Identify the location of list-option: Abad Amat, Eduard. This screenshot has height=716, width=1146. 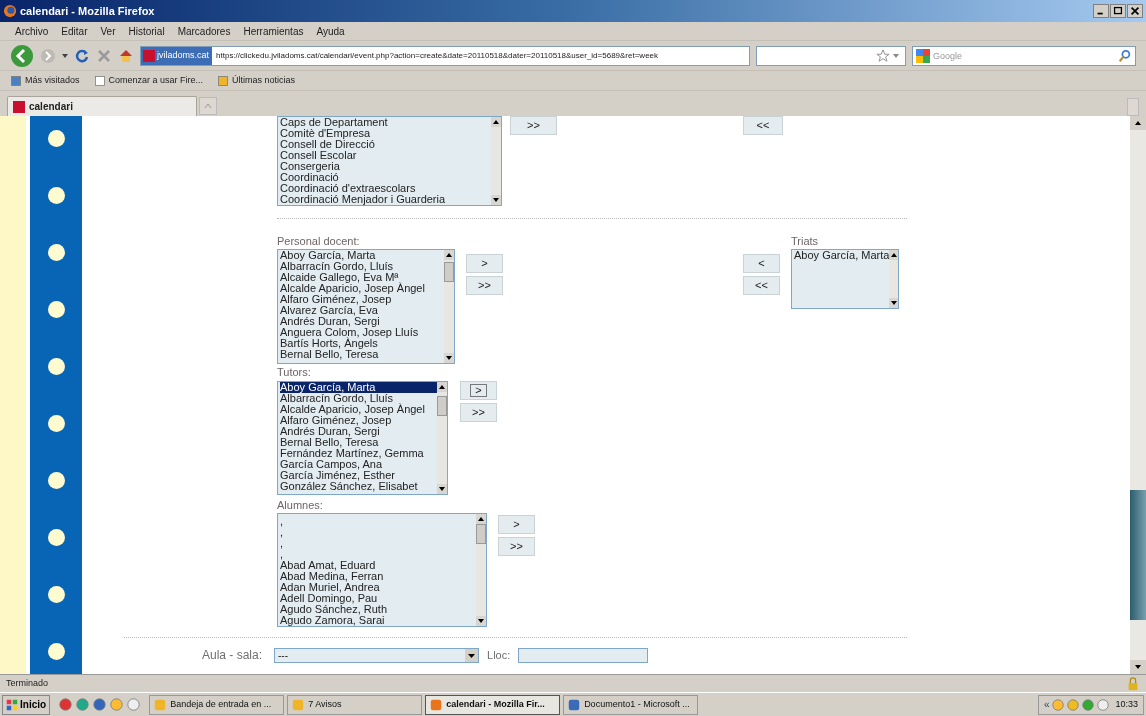
(378, 565).